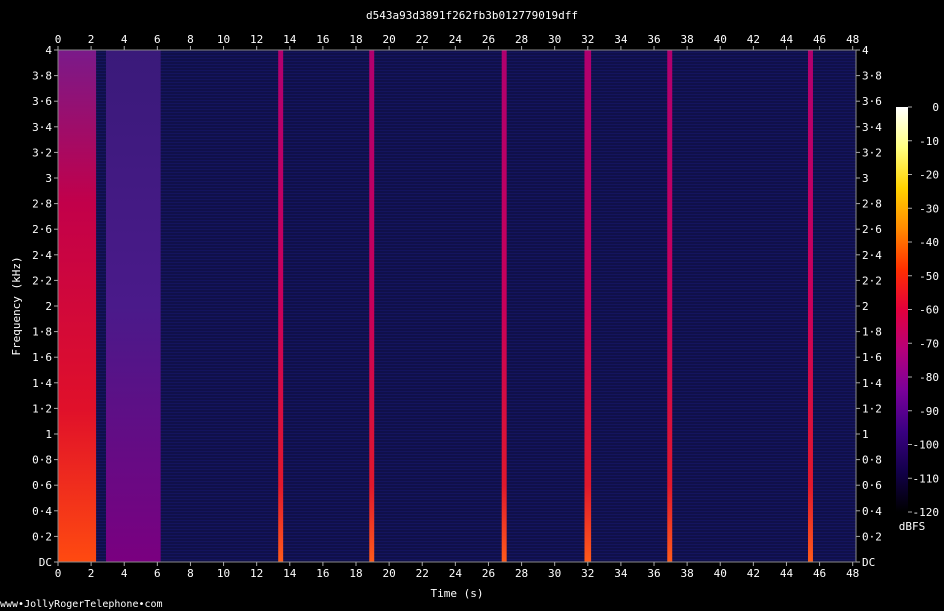 This screenshot has height=611, width=944. I want to click on x-bottom-tick-label: 14, so click(290, 573).